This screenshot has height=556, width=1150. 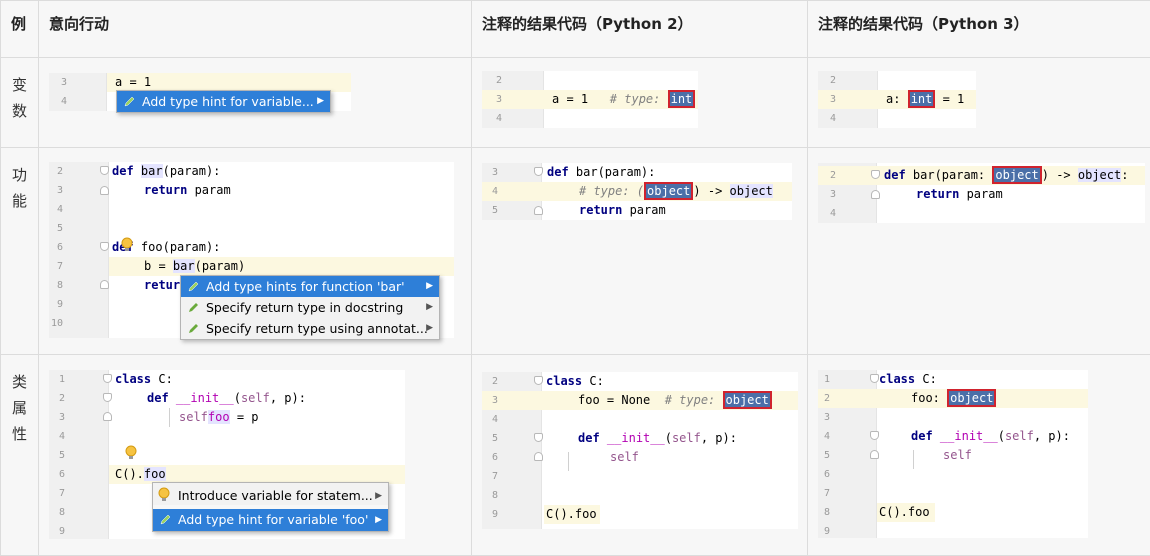 What do you see at coordinates (20, 251) in the screenshot?
I see `row-label-function: 功能` at bounding box center [20, 251].